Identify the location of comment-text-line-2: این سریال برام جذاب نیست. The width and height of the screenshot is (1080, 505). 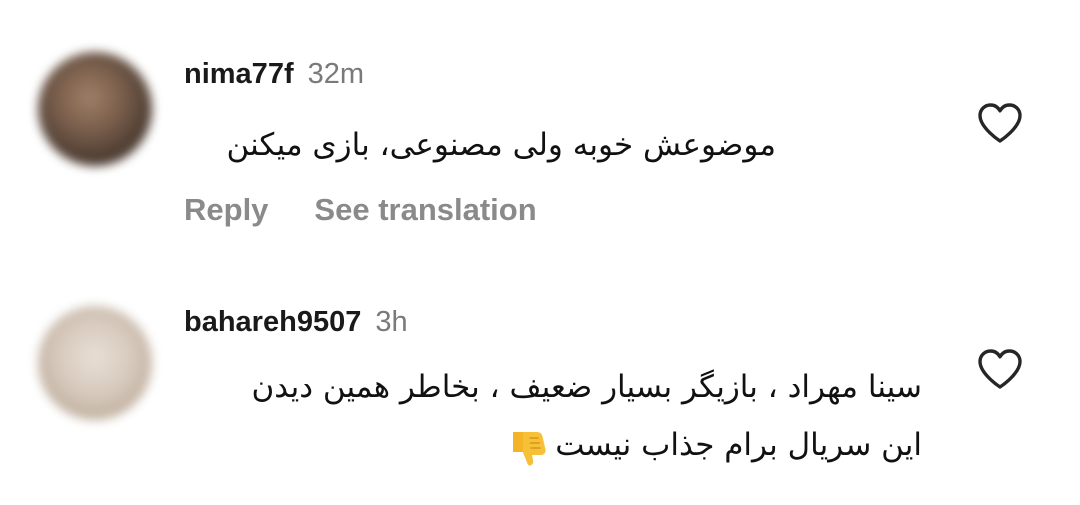
(587, 445).